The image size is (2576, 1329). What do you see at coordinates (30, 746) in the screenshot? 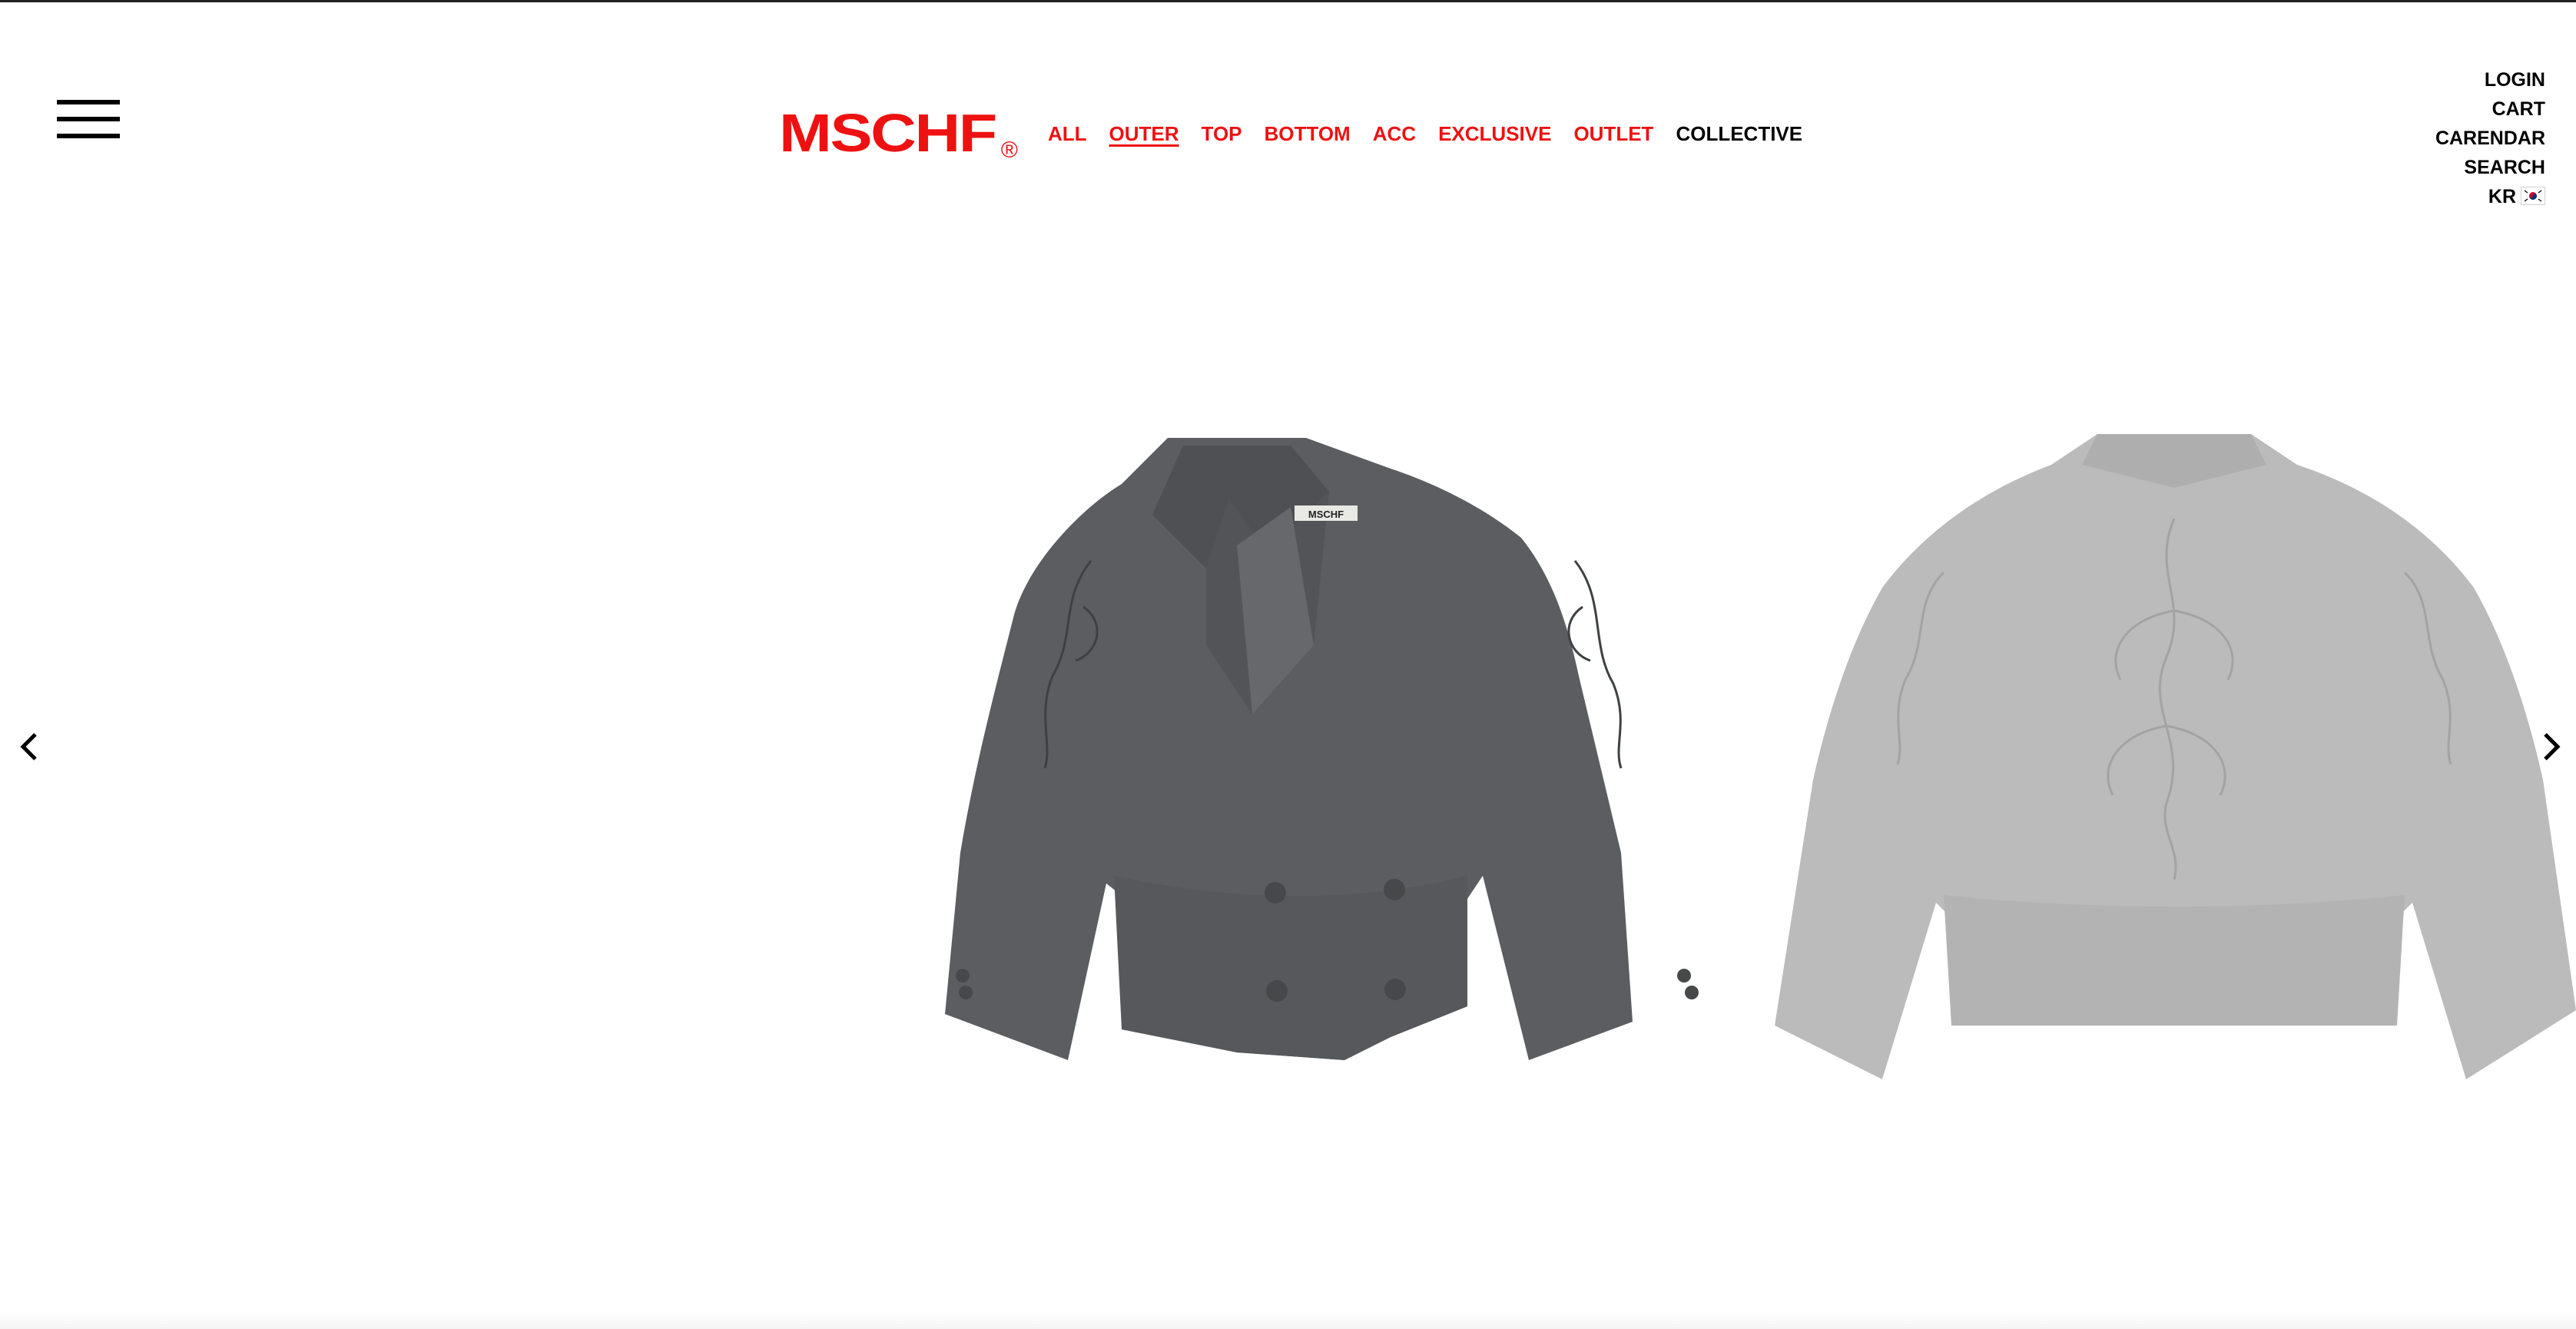
I see `chevron-left-icon` at bounding box center [30, 746].